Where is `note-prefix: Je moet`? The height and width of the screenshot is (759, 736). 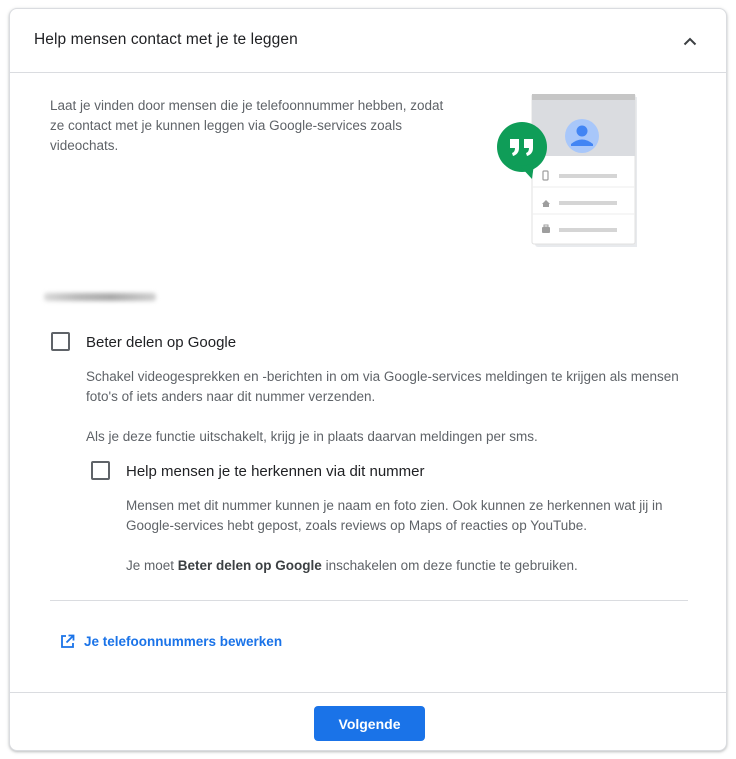
note-prefix: Je moet is located at coordinates (152, 565).